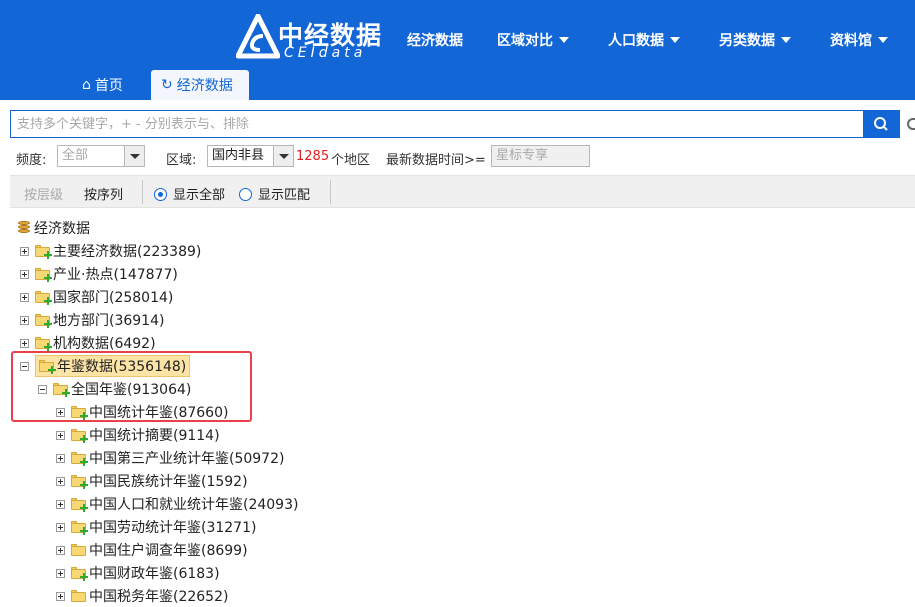 The image size is (915, 607). What do you see at coordinates (31, 160) in the screenshot?
I see `frequency-label: 频度:` at bounding box center [31, 160].